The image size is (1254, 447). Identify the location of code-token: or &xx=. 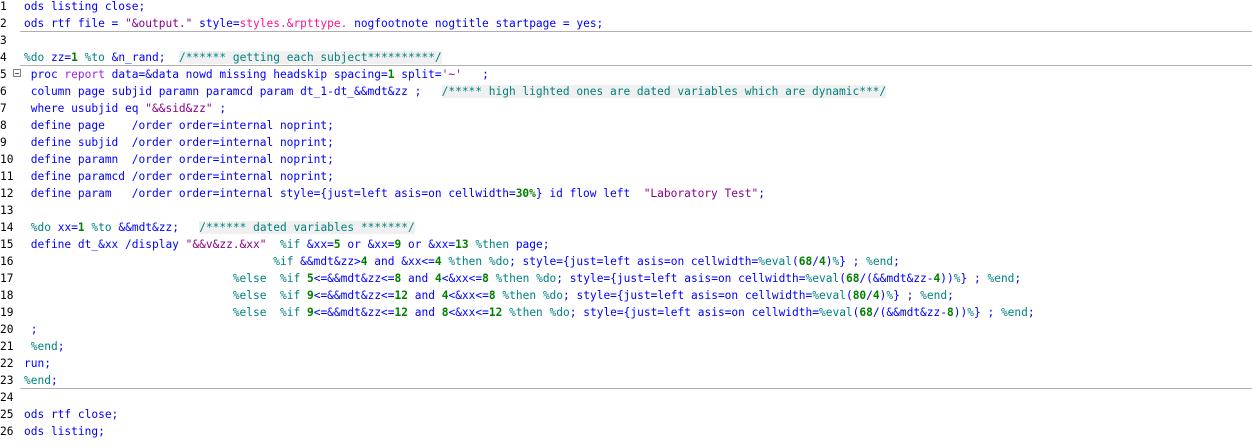
(428, 244).